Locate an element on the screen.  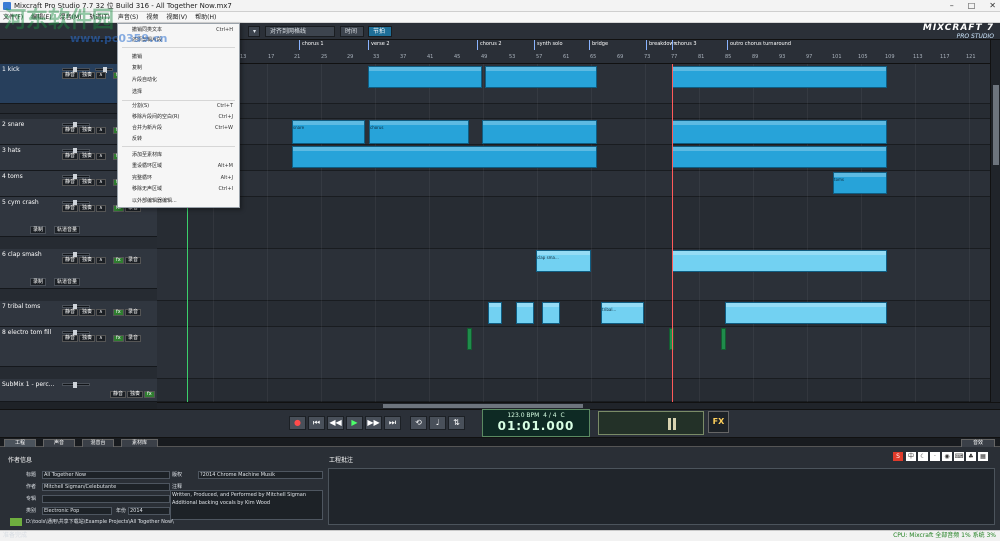
snap-dropdown: 对齐到网格线 is located at coordinates (300, 31).